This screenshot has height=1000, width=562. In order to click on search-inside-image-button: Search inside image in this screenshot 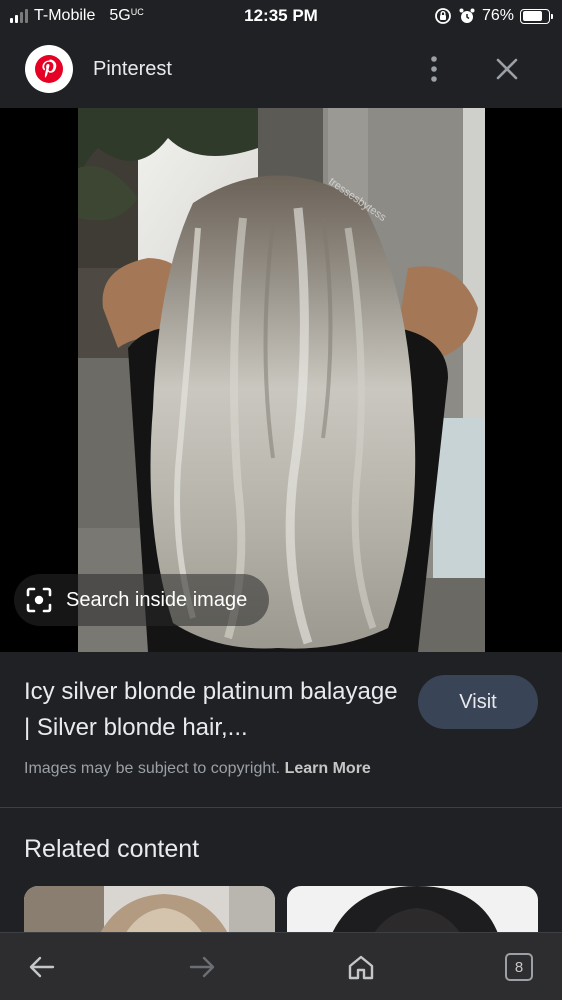, I will do `click(142, 600)`.